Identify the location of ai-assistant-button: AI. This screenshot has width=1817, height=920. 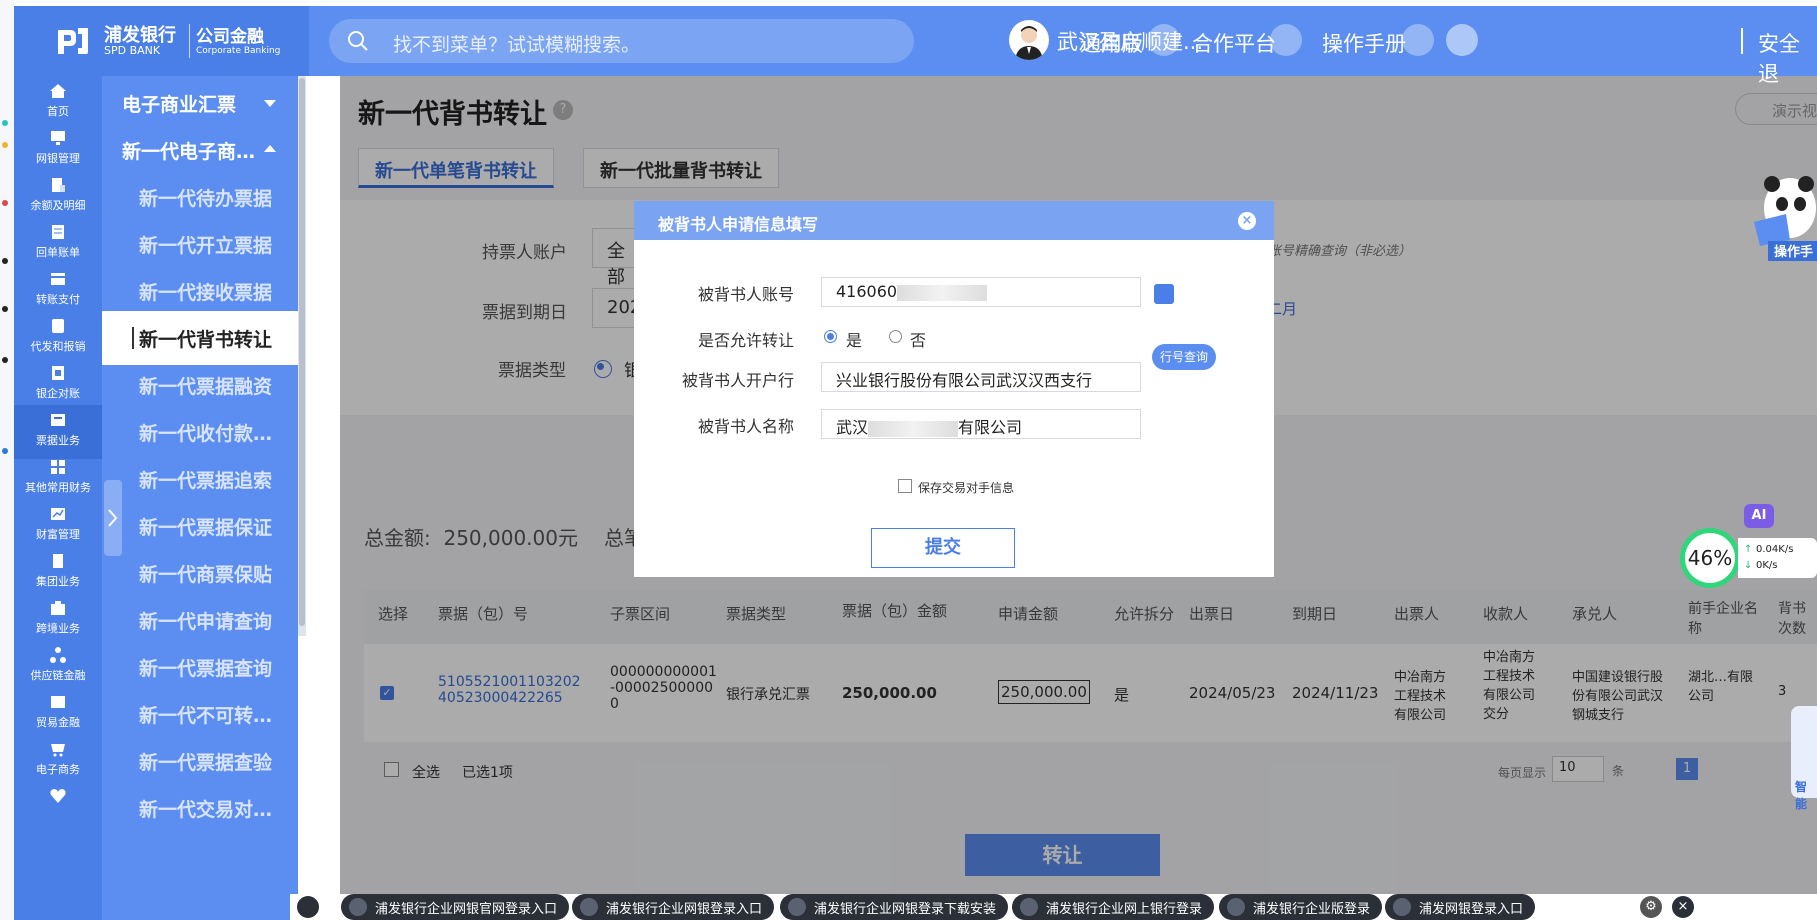
(1759, 516).